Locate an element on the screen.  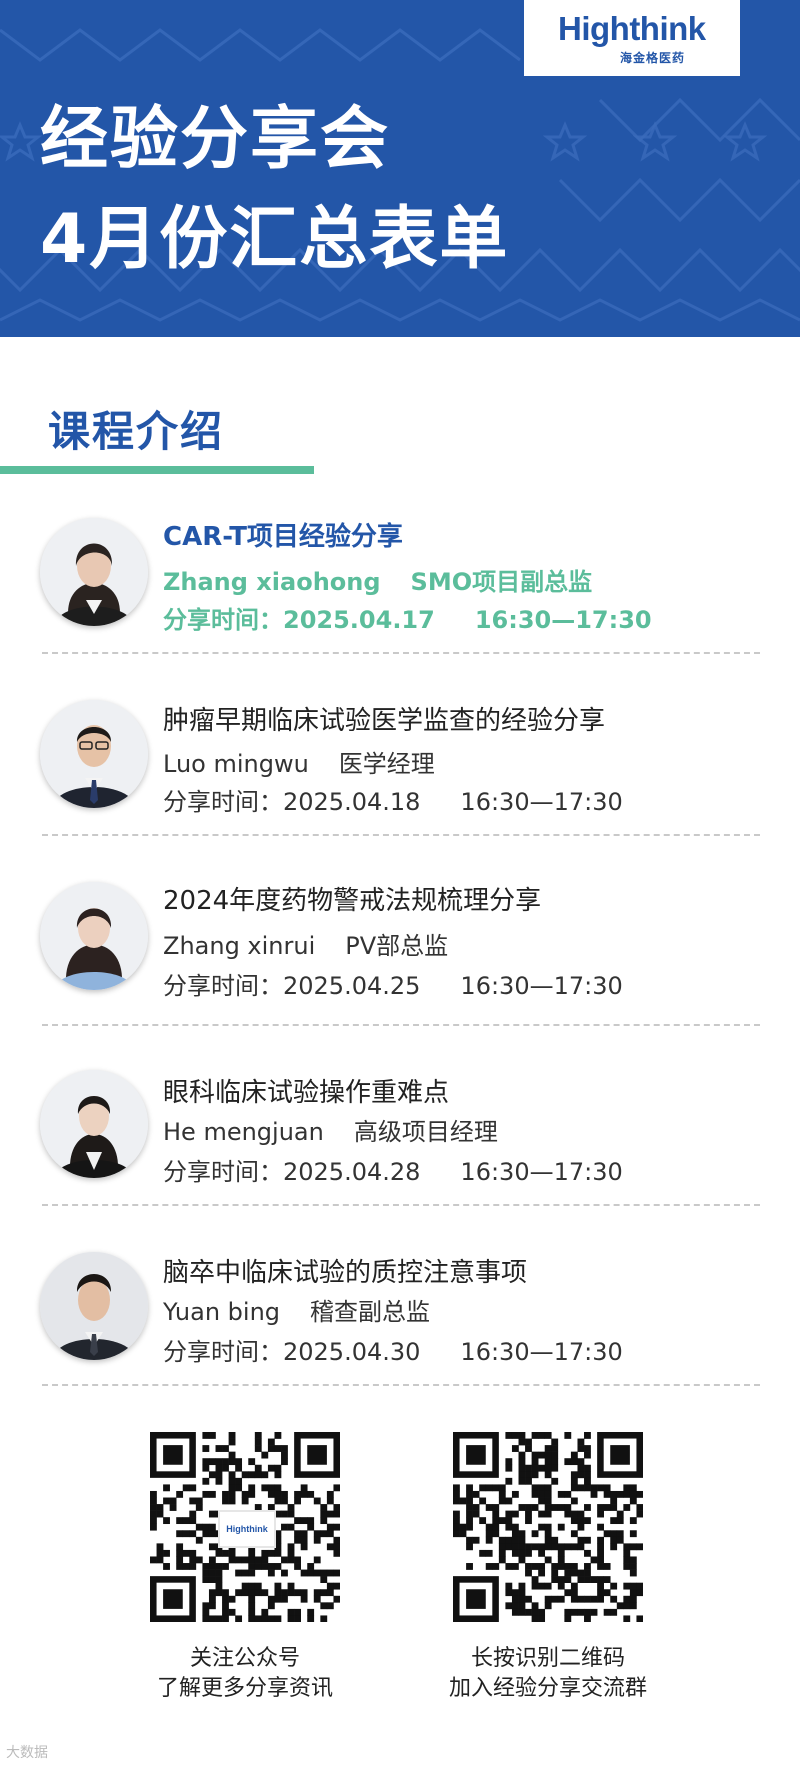
course-time-line: 分享时间：2025.04.25 16:30—17:30 is located at coordinates (393, 983).